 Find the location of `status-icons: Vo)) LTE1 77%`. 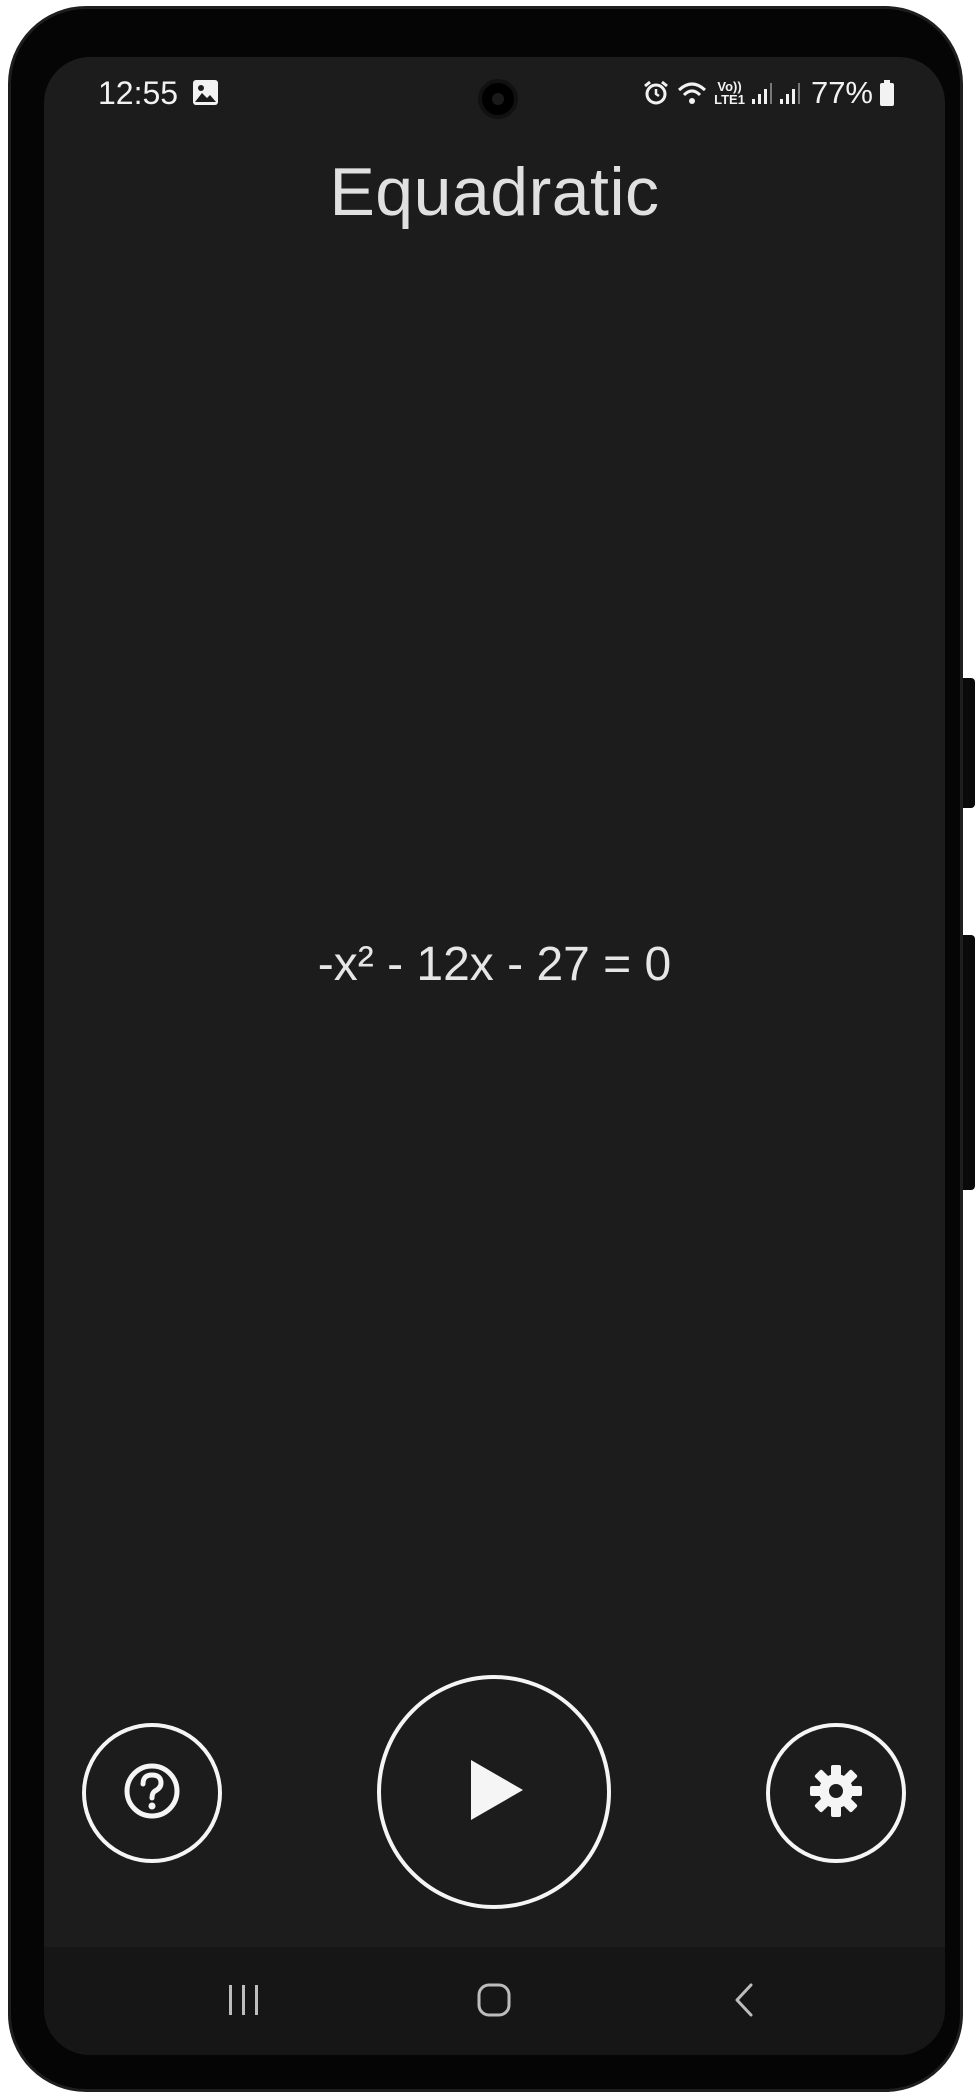

status-icons: Vo)) LTE1 77% is located at coordinates (768, 93).